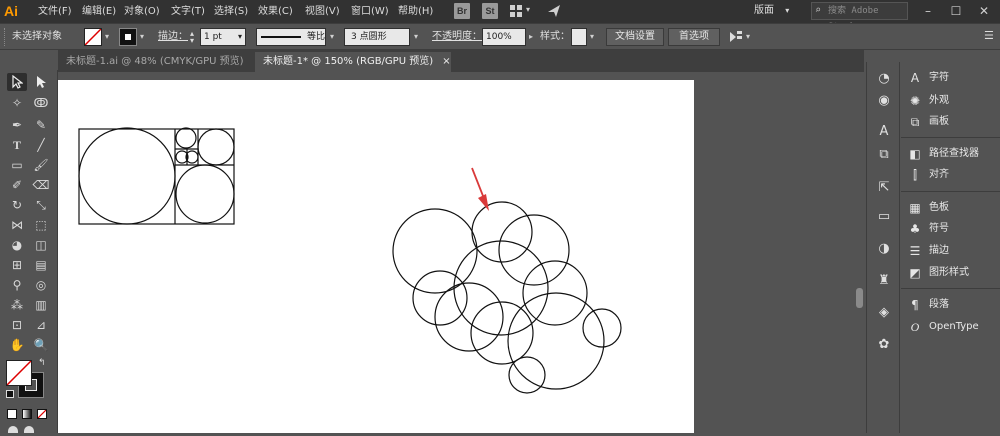  What do you see at coordinates (859, 298) in the screenshot?
I see `scrollbar-thumb` at bounding box center [859, 298].